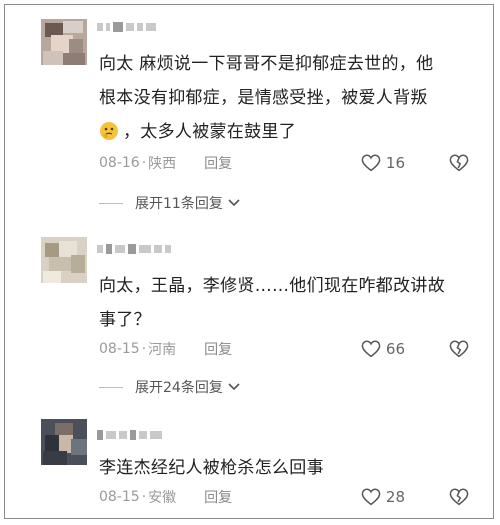  I want to click on like-button: 66, so click(383, 349).